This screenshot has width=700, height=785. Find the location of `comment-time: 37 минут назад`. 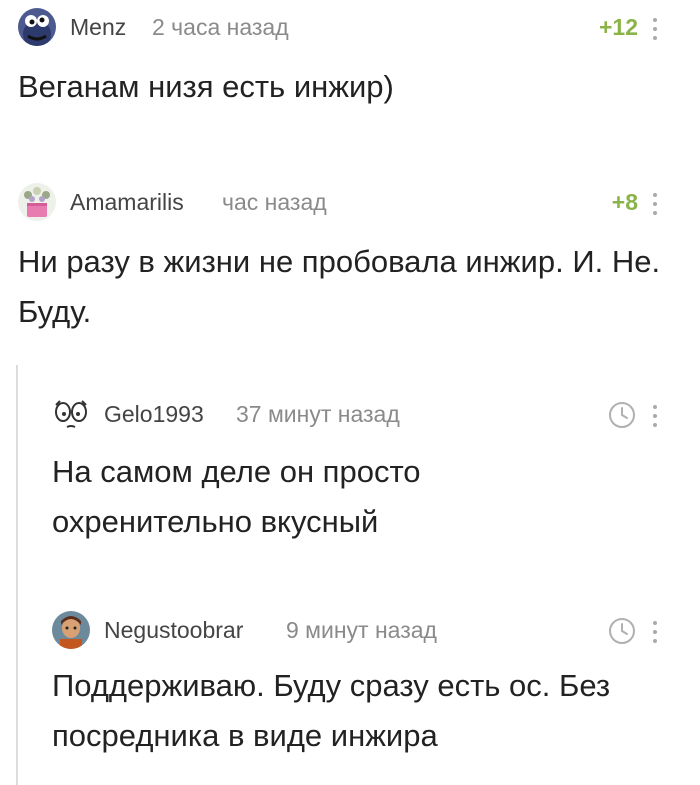

comment-time: 37 минут назад is located at coordinates (318, 414).